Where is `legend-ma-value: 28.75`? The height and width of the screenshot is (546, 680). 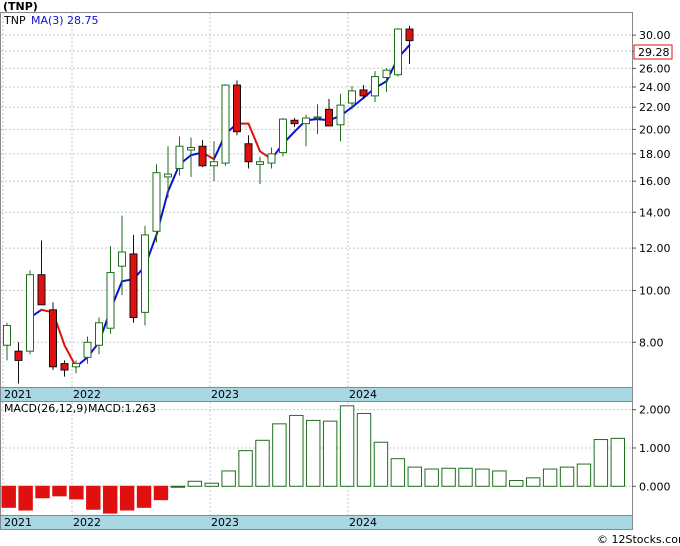 legend-ma-value: 28.75 is located at coordinates (83, 20).